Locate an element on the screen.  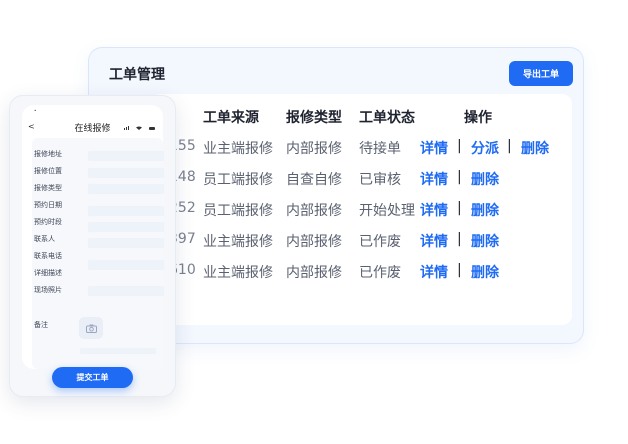
camera-button is located at coordinates (91, 328).